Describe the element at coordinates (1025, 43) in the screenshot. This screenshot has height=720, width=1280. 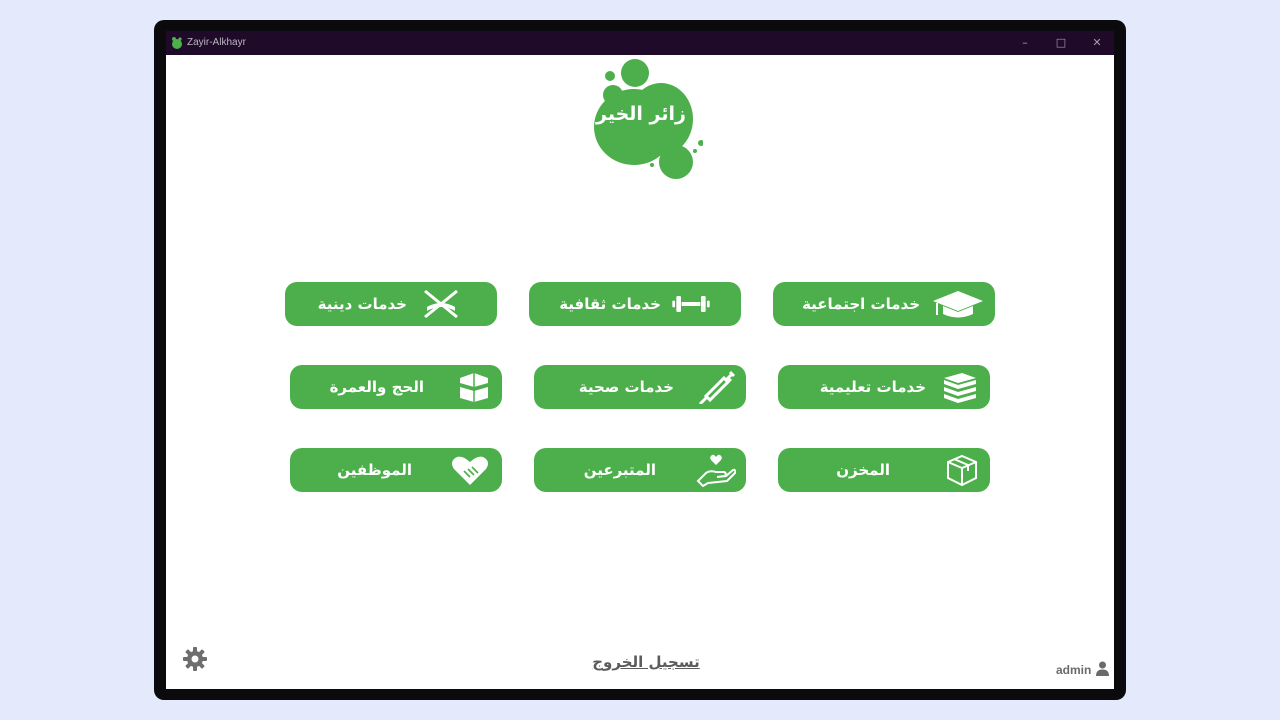
I see `minimize-button: –` at that location.